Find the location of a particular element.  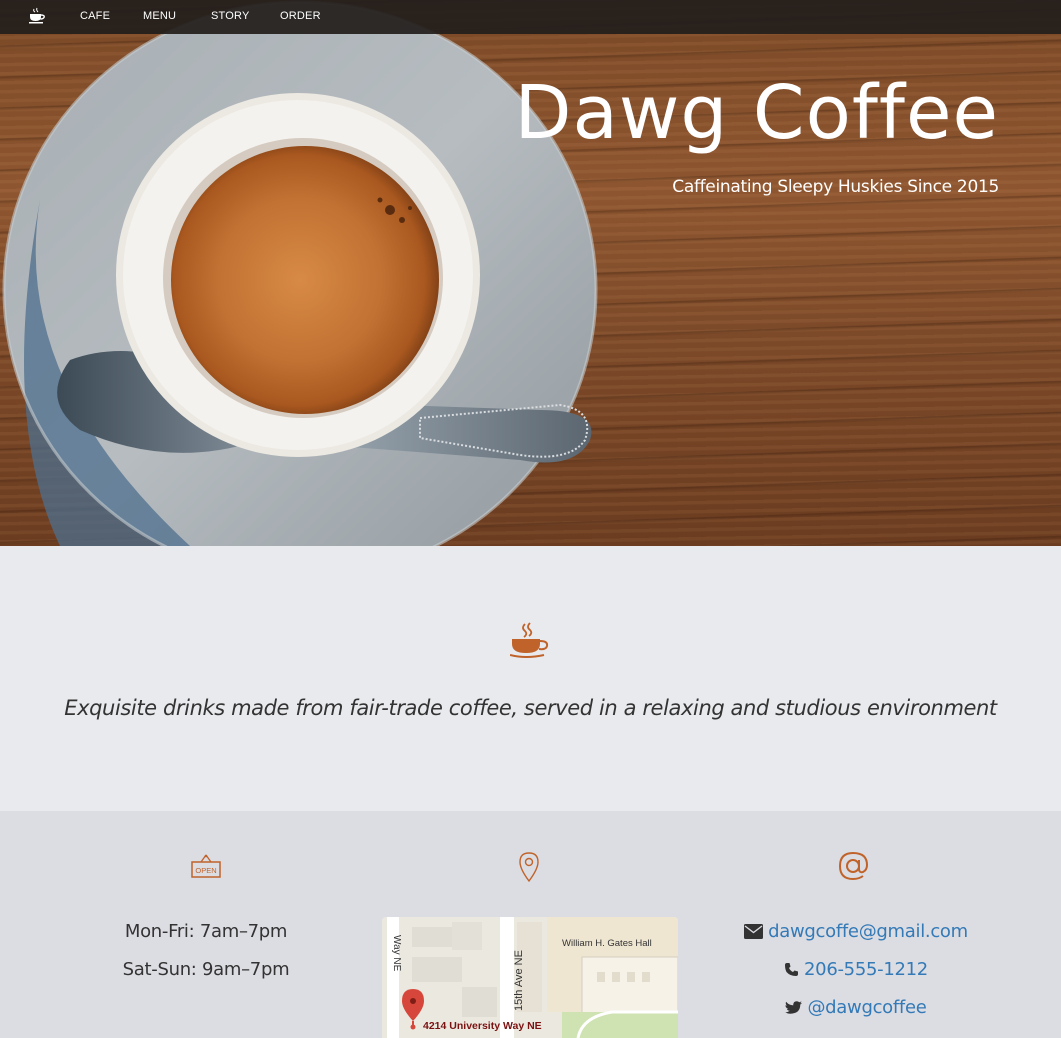

open-sign-icon: OPEN is located at coordinates (206, 866).